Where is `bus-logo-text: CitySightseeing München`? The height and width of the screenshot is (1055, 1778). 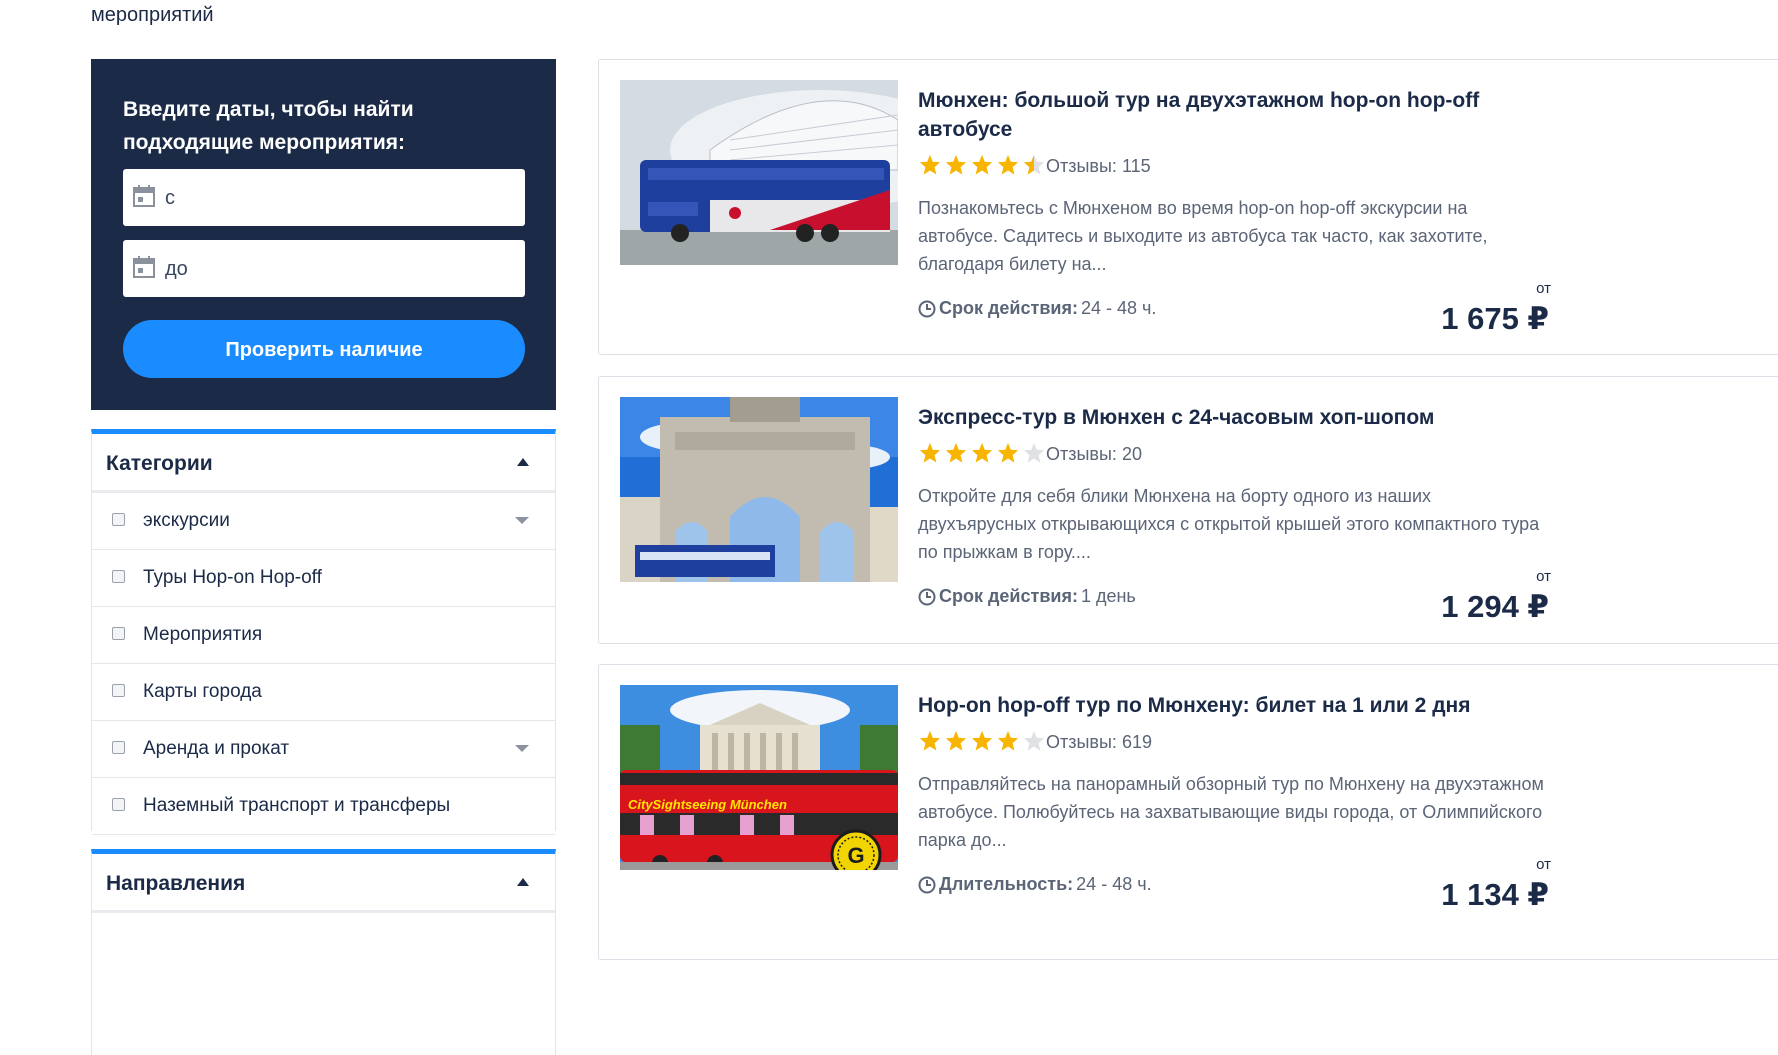
bus-logo-text: CitySightseeing München is located at coordinates (707, 804).